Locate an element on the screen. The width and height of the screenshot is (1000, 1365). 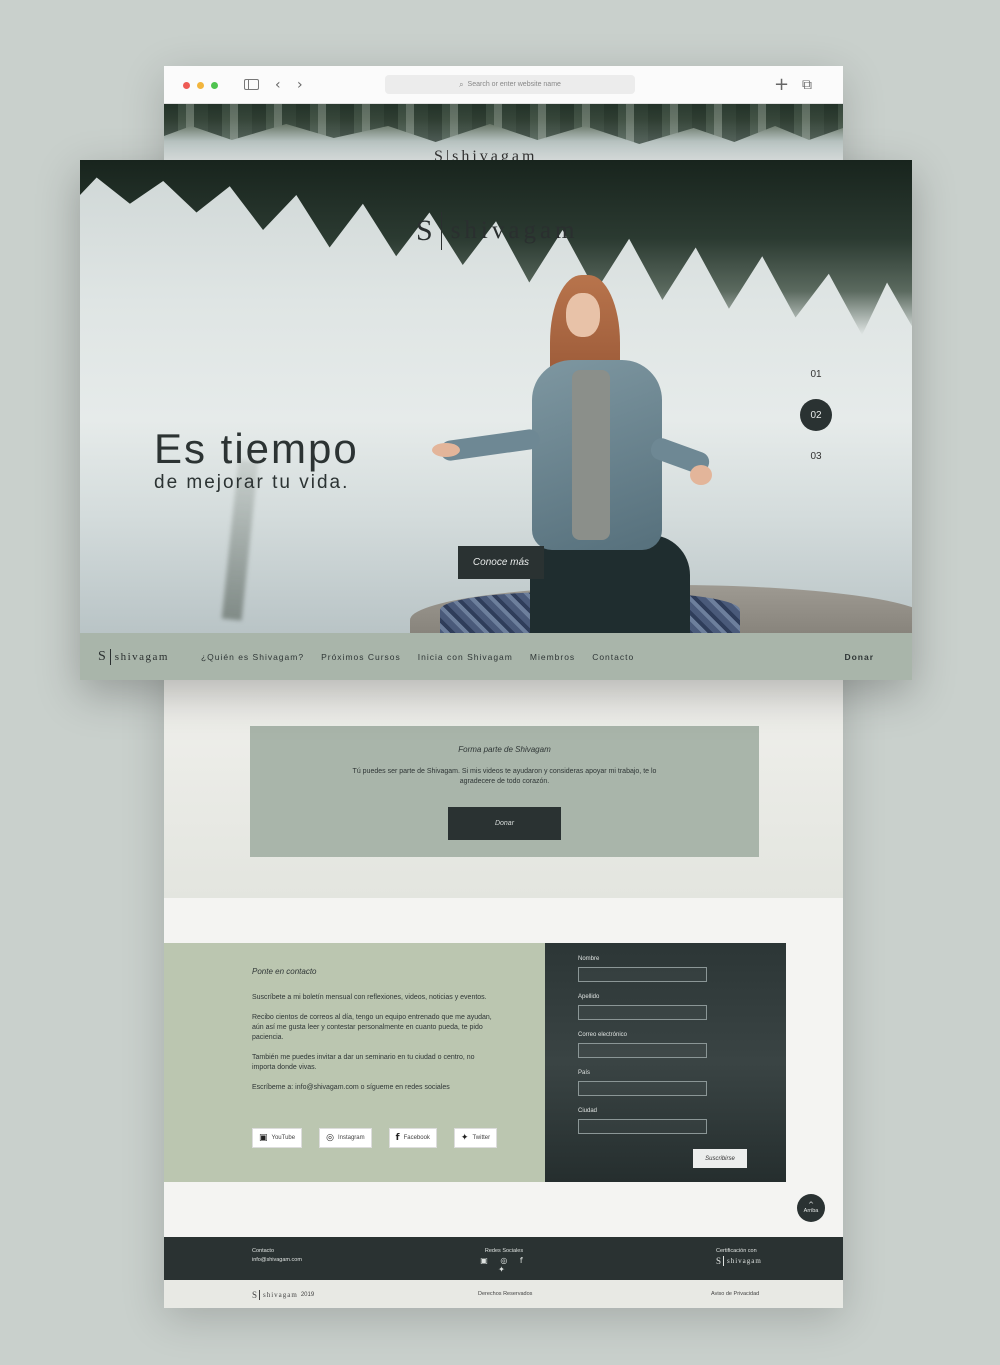
nav-logo: S shivagam is located at coordinates (133, 656).